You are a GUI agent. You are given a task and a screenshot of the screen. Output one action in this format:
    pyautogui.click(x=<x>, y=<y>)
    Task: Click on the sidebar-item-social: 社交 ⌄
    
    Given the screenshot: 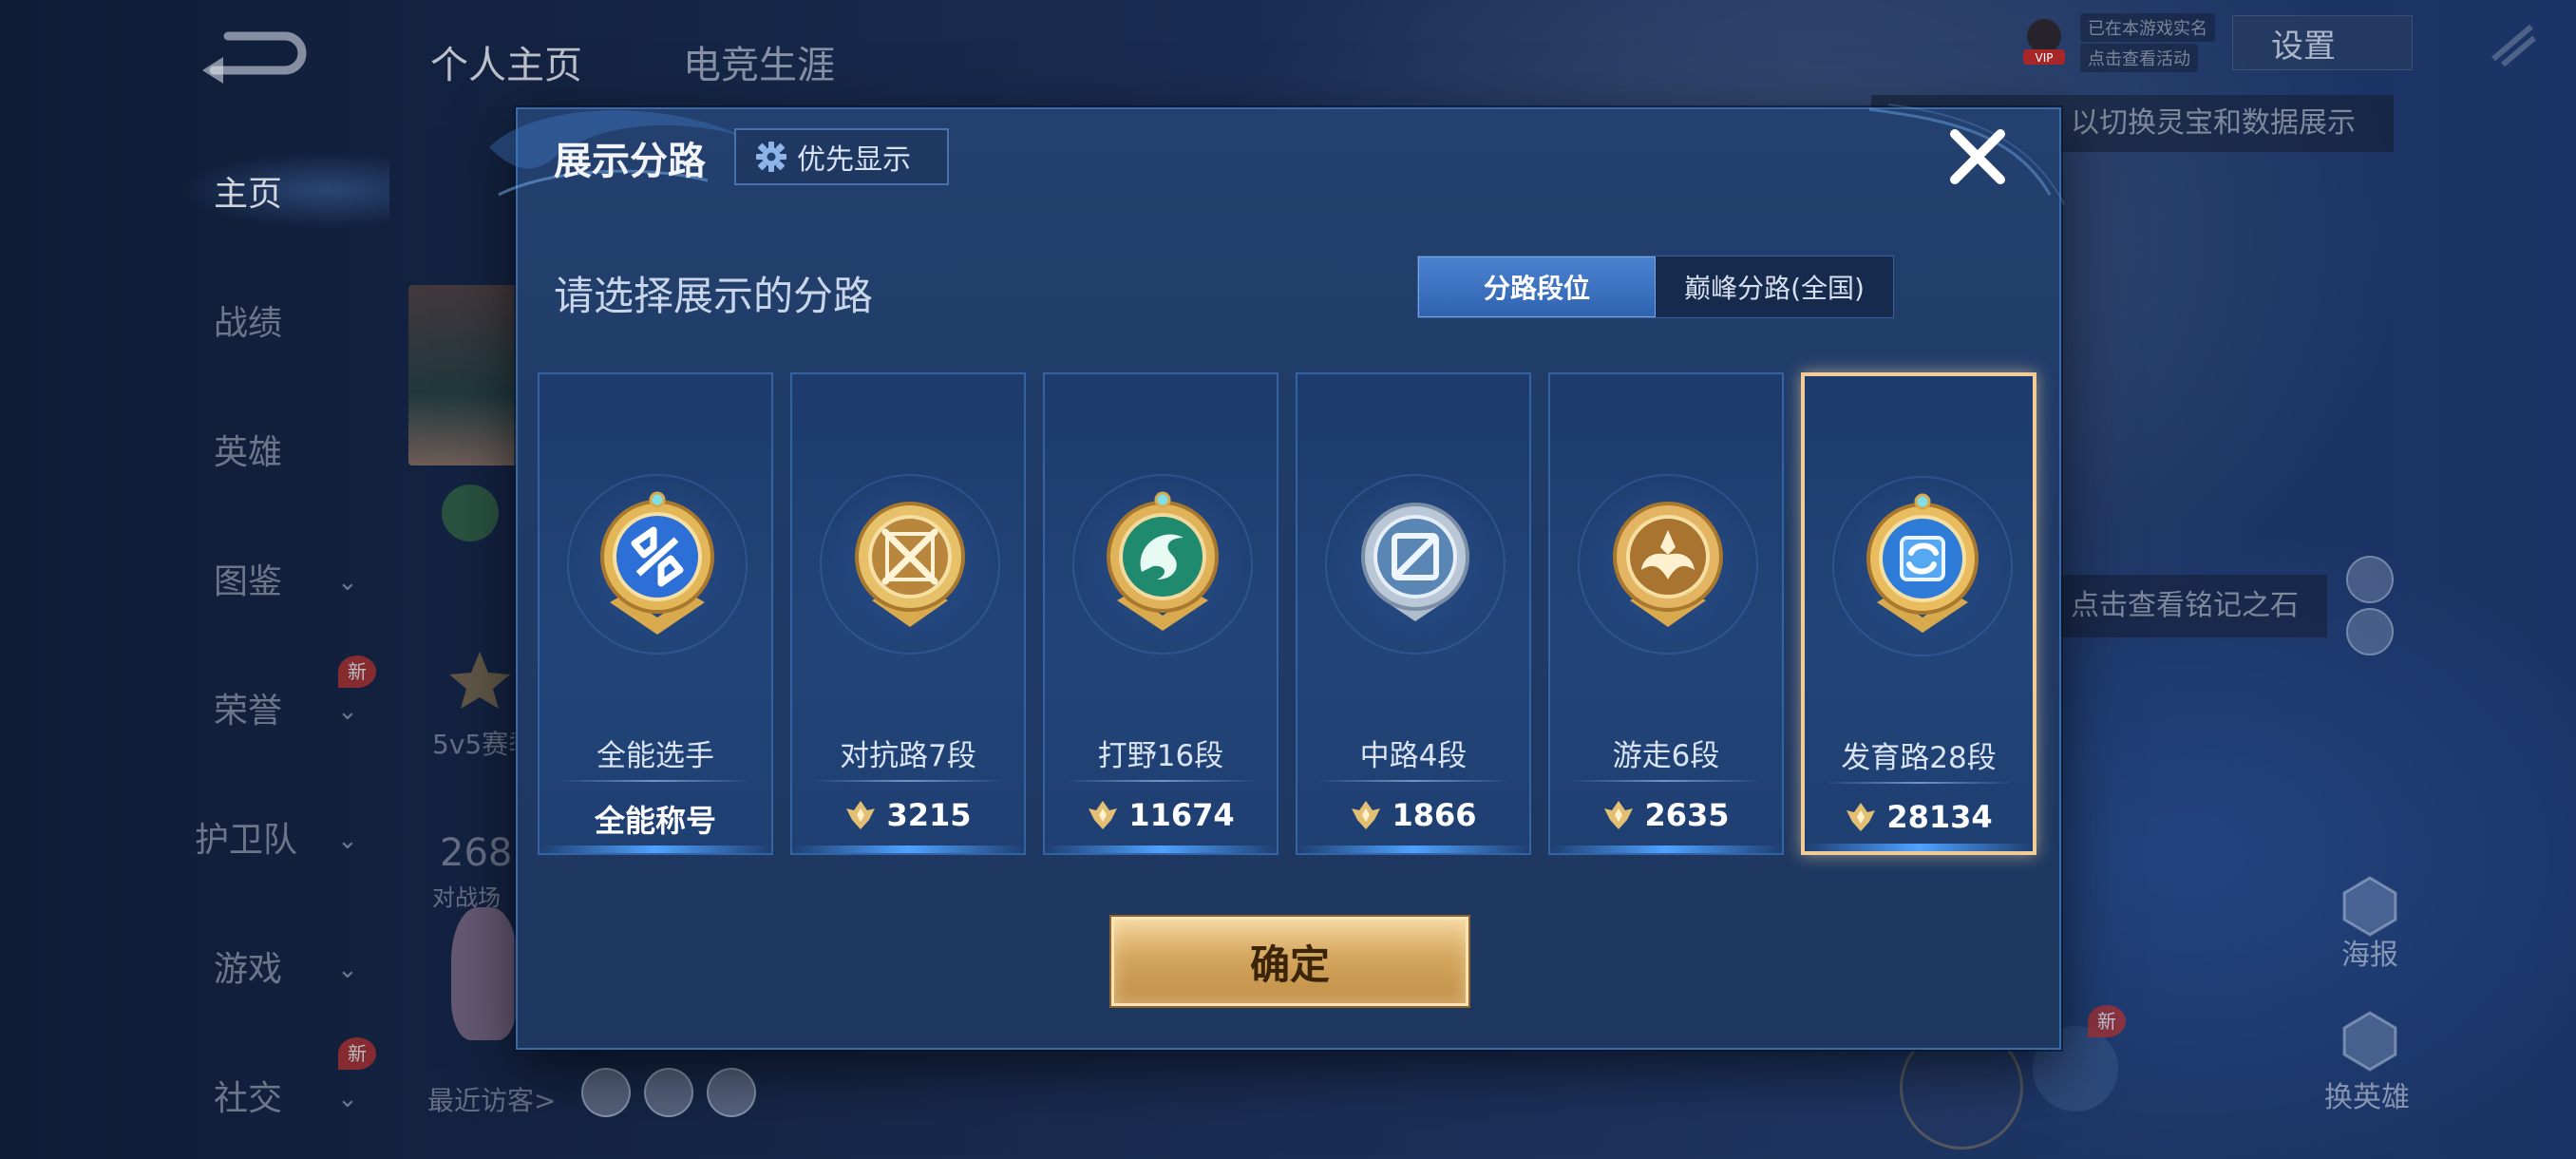 What is the action you would take?
    pyautogui.click(x=190, y=1099)
    